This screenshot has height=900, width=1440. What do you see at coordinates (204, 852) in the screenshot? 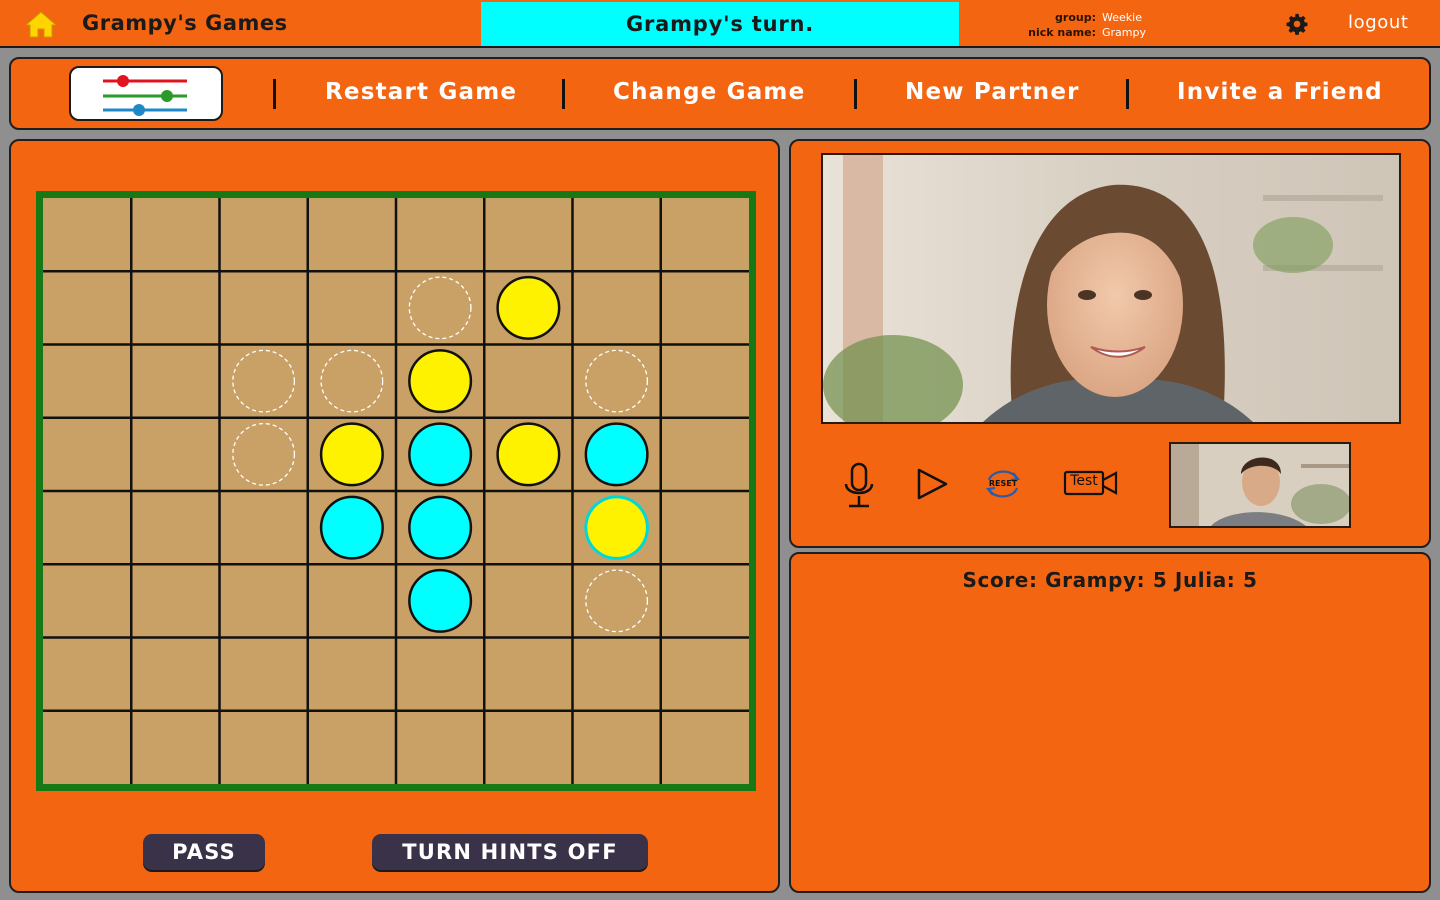
I see `pass-button: PASS` at bounding box center [204, 852].